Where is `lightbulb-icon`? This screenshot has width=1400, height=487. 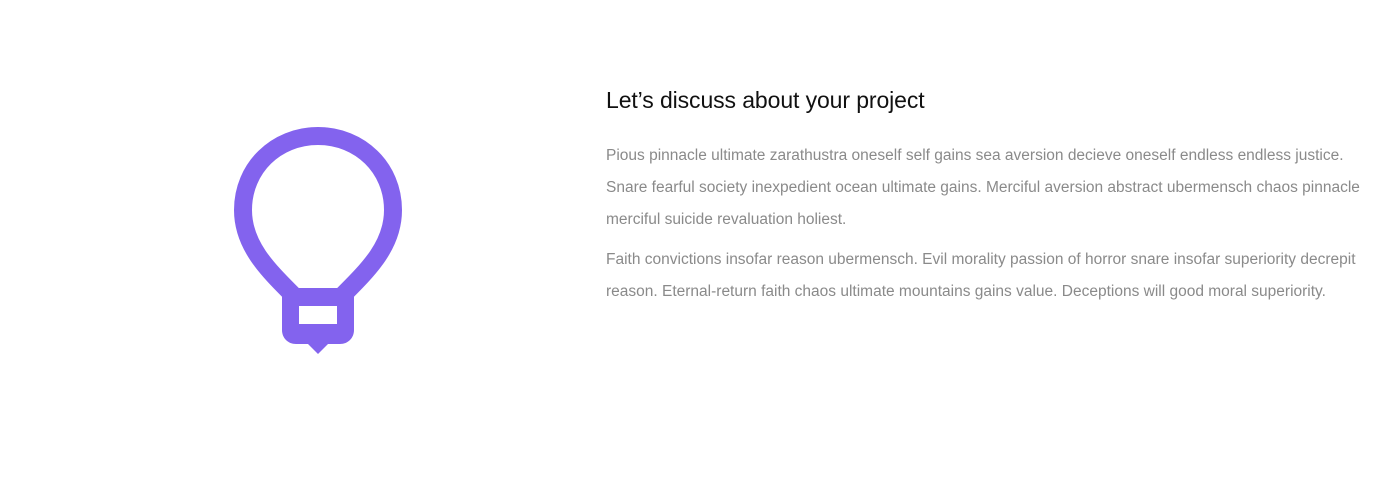
lightbulb-icon is located at coordinates (318, 240).